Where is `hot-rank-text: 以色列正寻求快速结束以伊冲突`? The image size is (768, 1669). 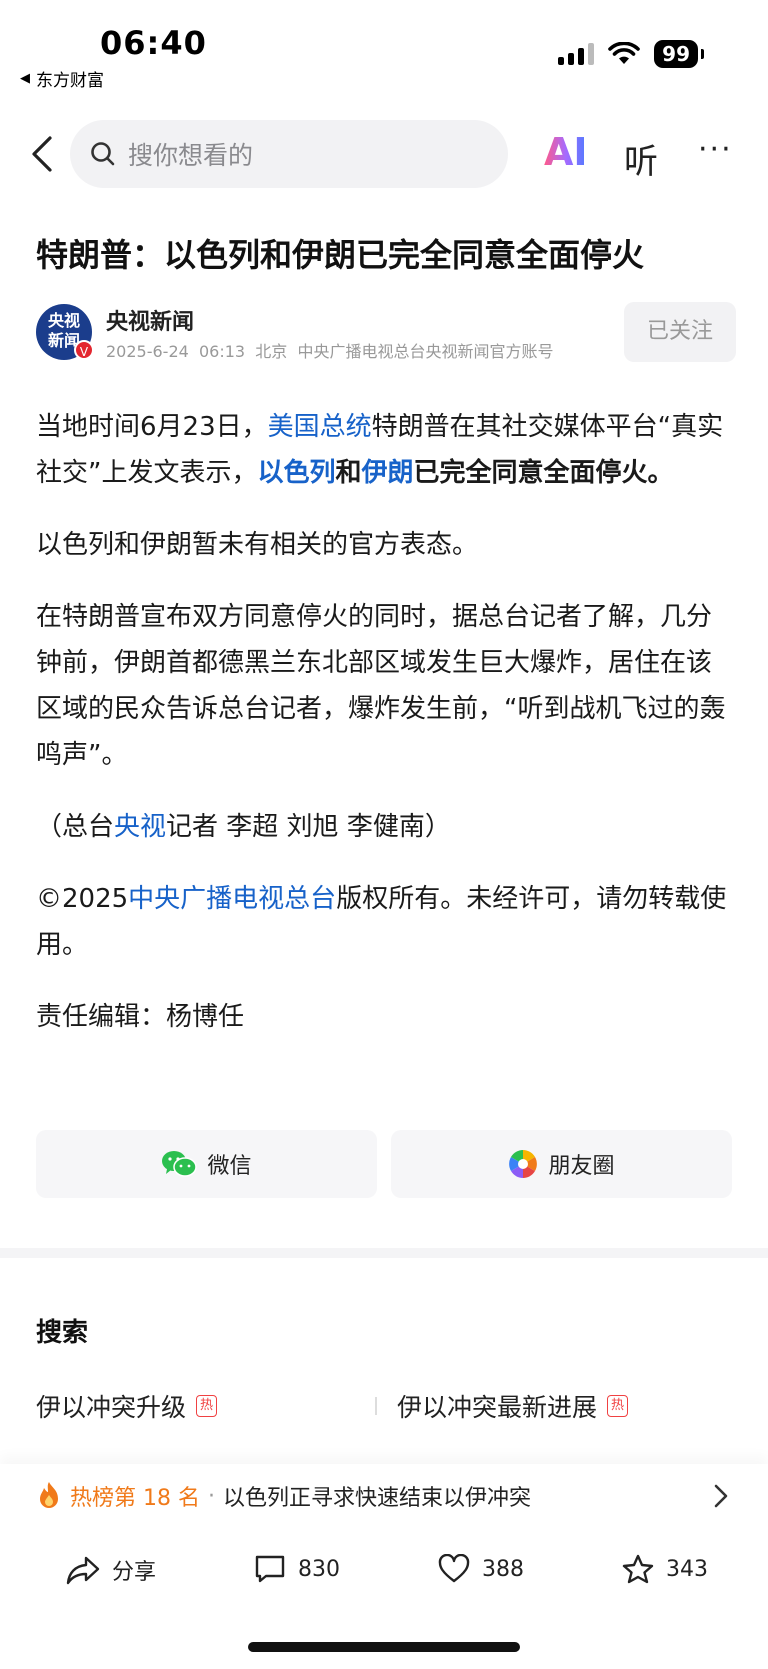 hot-rank-text: 以色列正寻求快速结束以伊冲突 is located at coordinates (376, 1498).